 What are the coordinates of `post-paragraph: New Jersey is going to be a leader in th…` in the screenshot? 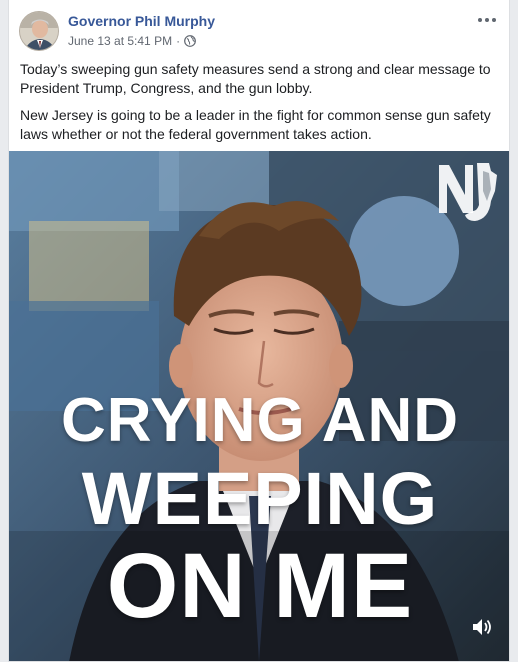 It's located at (255, 124).